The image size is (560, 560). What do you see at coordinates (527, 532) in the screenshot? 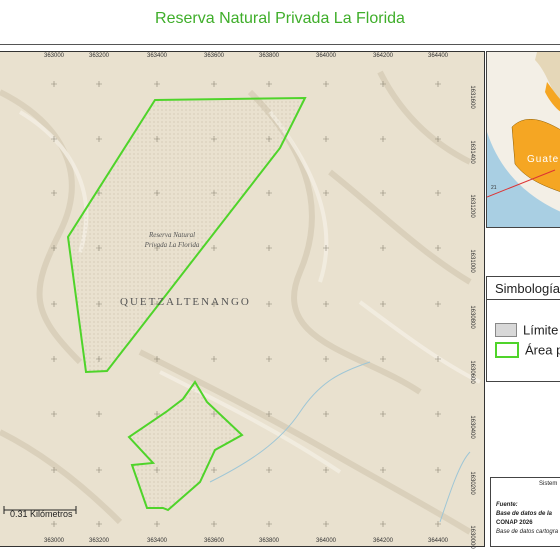
I see `source-line-3: Base de datos cartogra` at bounding box center [527, 532].